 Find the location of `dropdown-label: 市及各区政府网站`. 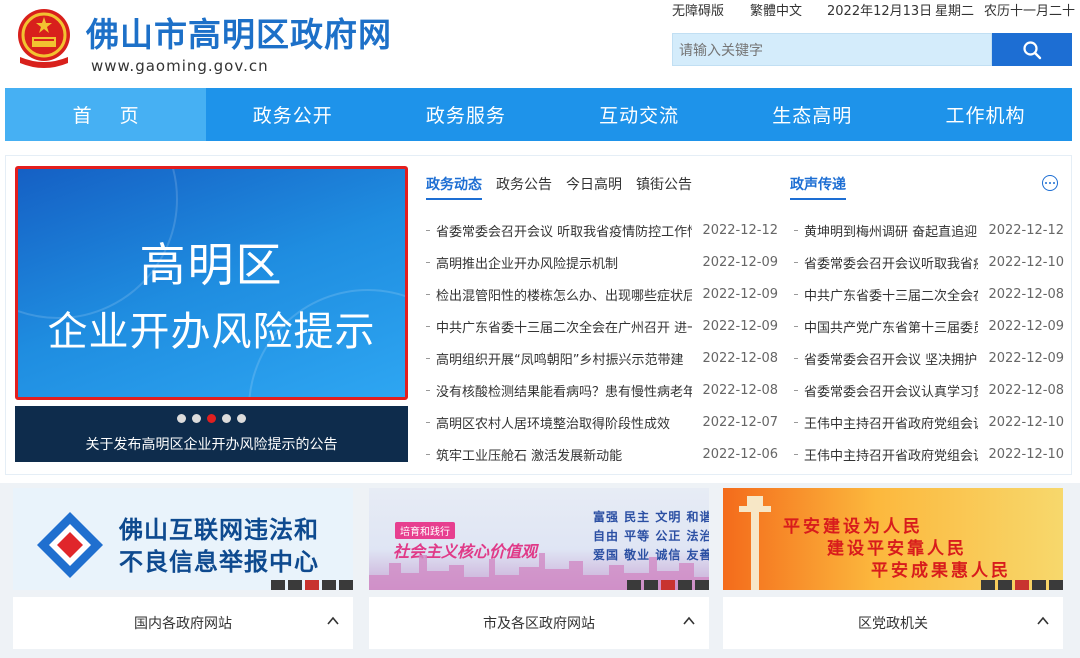

dropdown-label: 市及各区政府网站 is located at coordinates (539, 624).